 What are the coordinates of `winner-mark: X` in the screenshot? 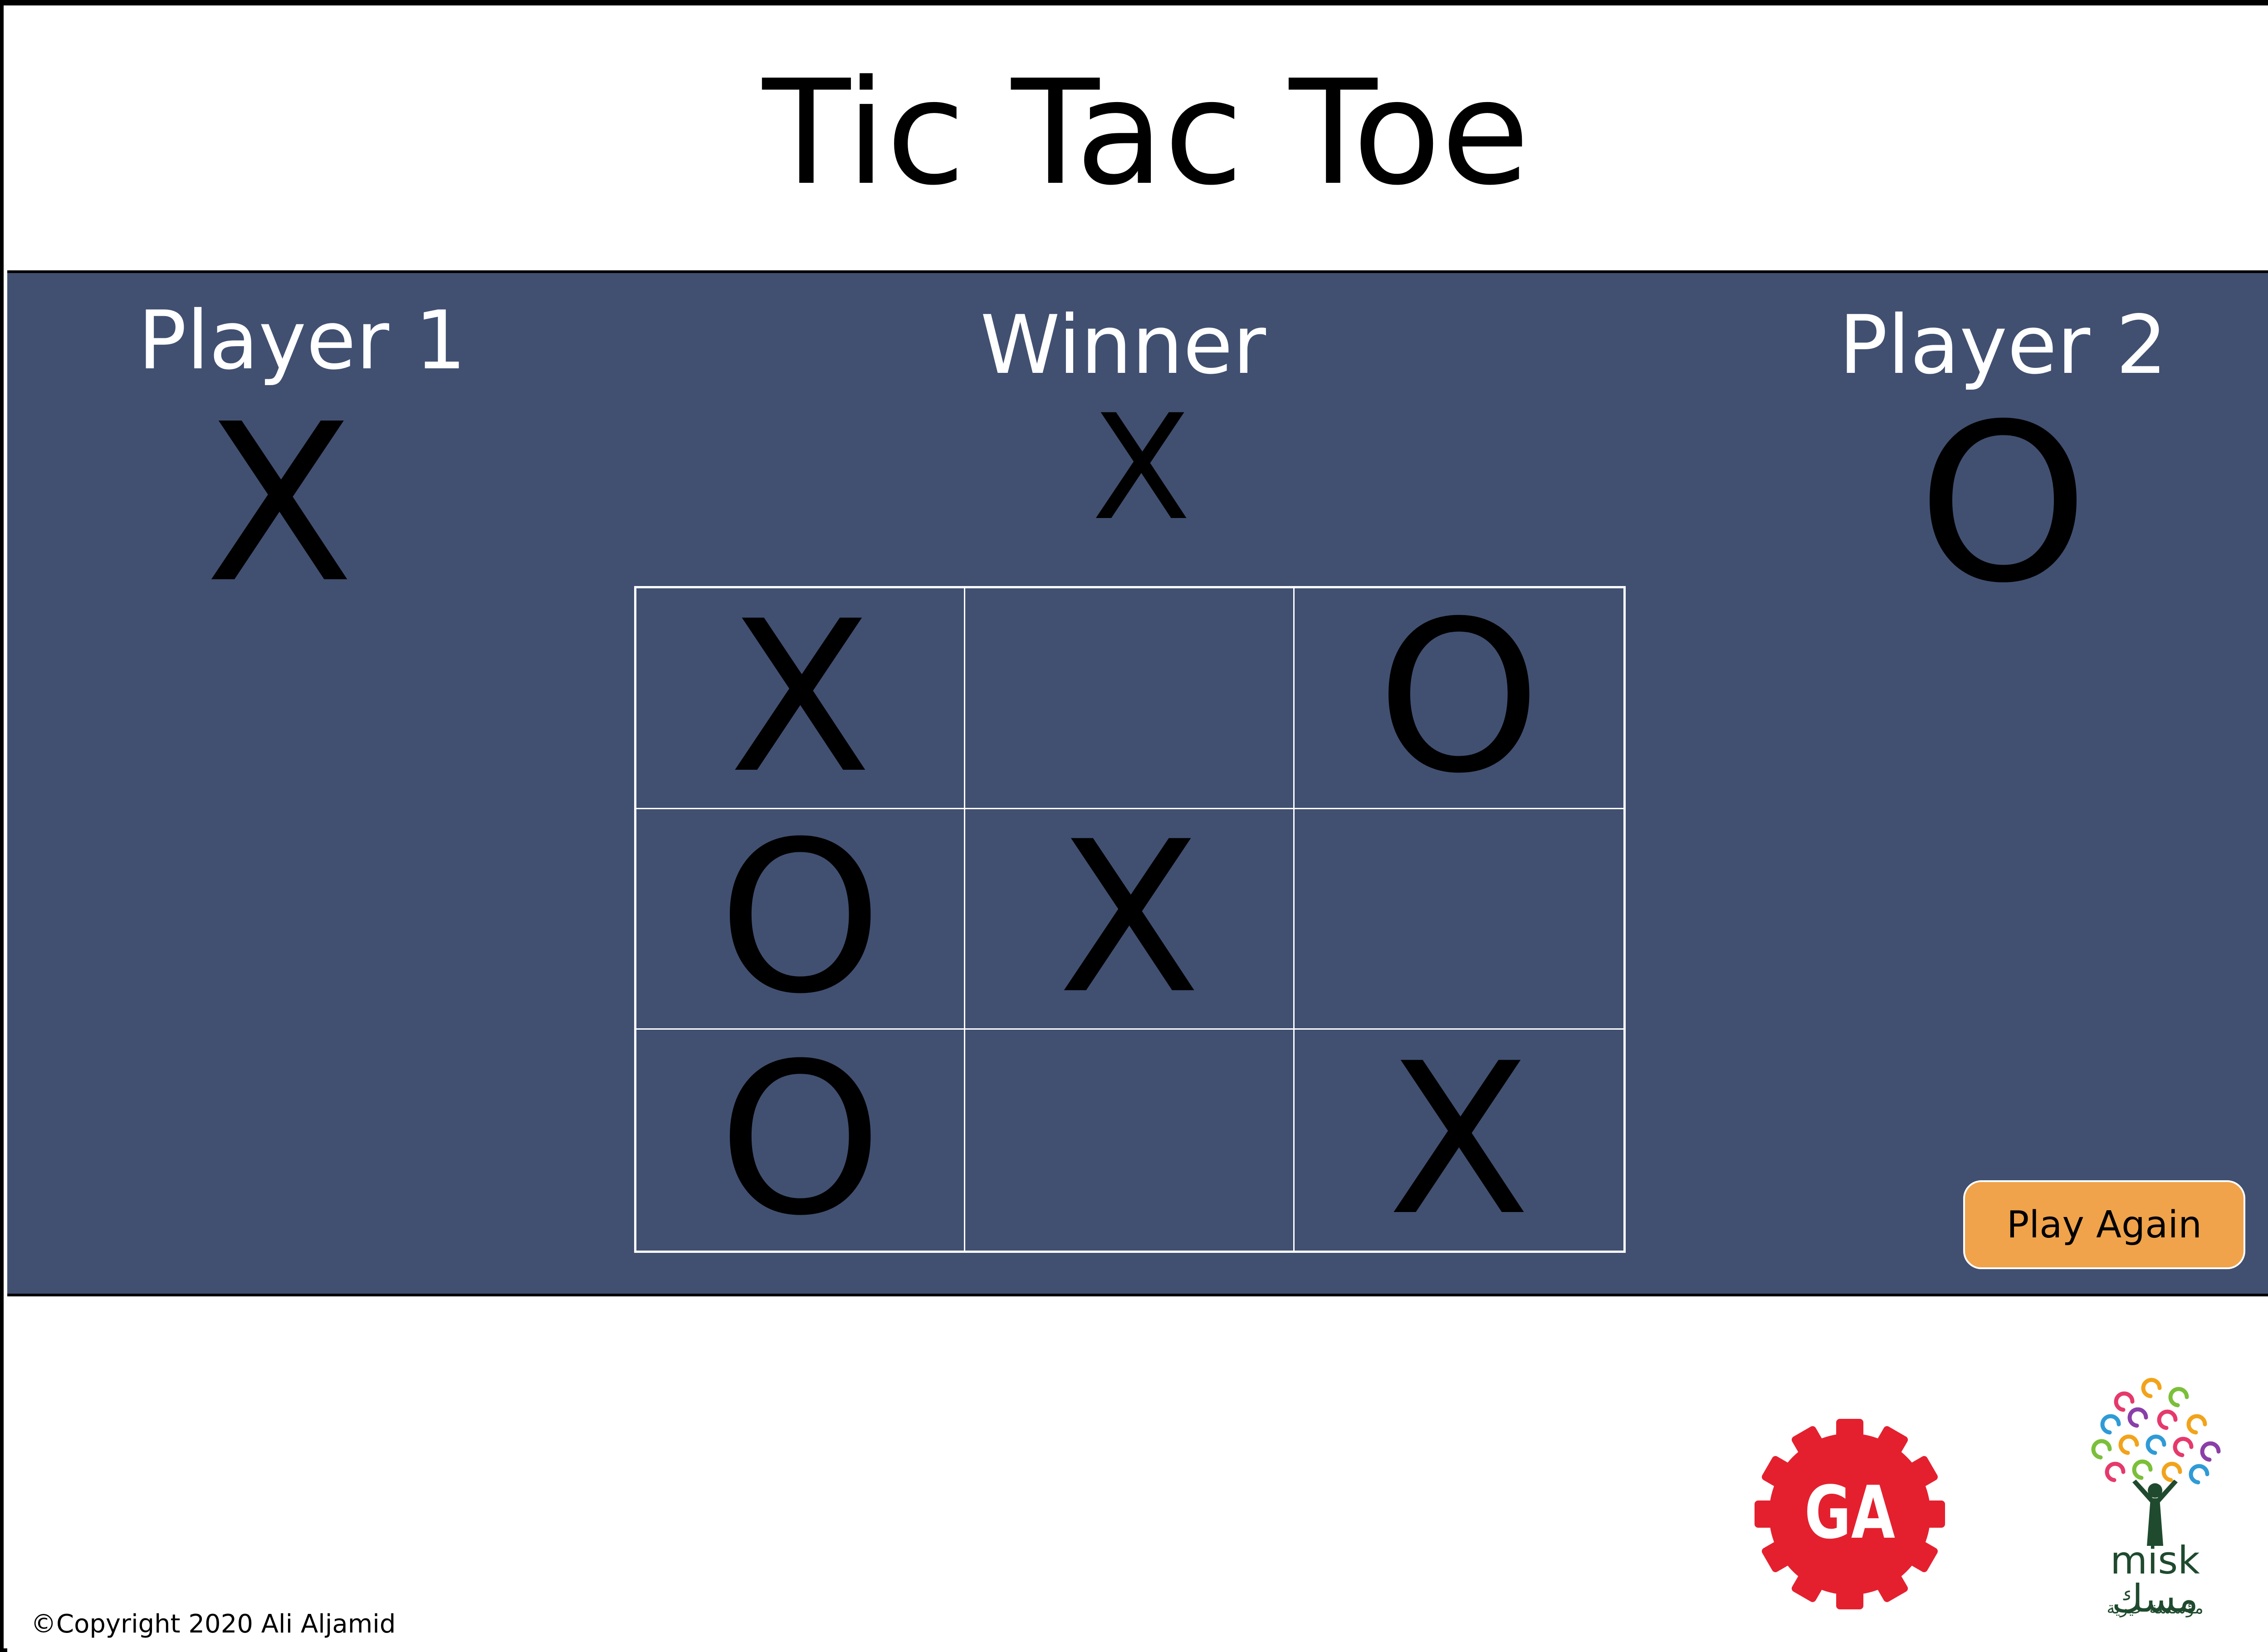 It's located at (1141, 468).